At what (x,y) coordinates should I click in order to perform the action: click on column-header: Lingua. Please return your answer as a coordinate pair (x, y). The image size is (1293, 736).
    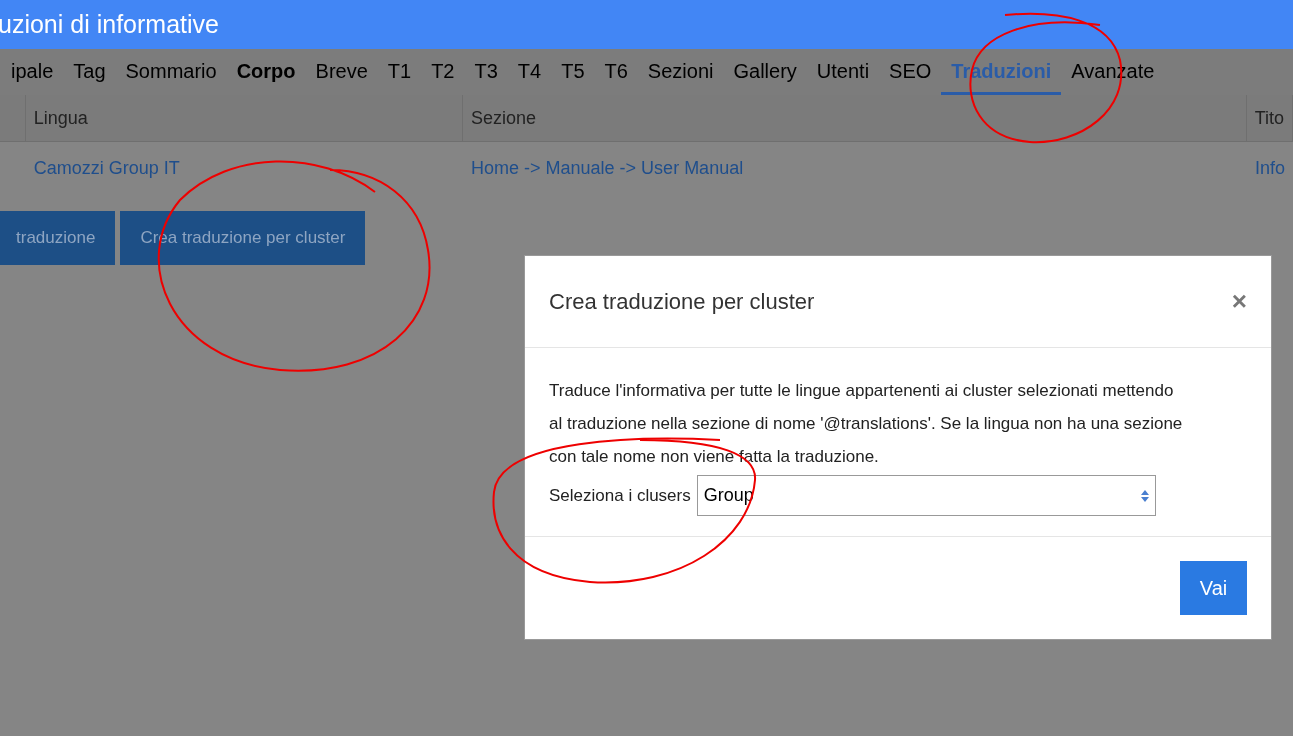
    Looking at the image, I should click on (60, 118).